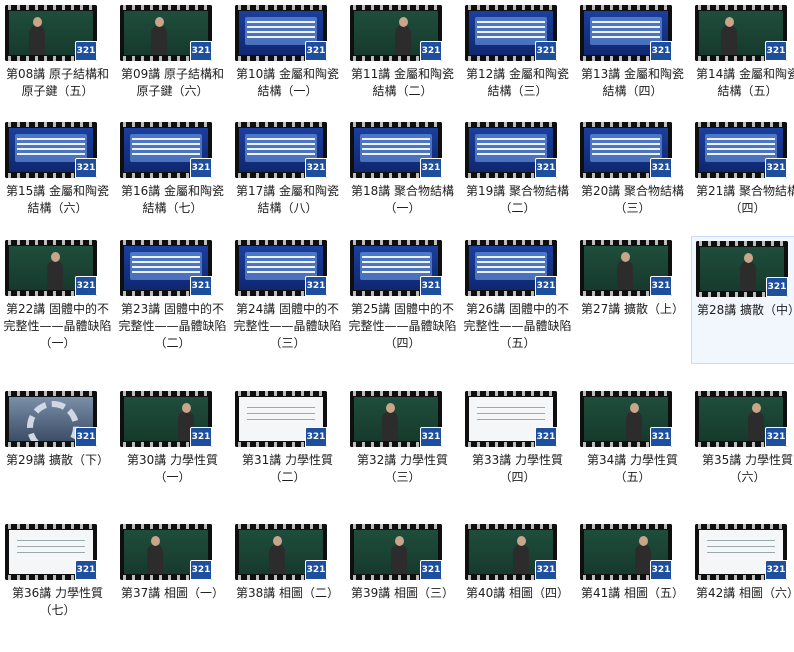 This screenshot has width=794, height=652. Describe the element at coordinates (57, 65) in the screenshot. I see `video-file-item: 321 第08講 原子結構和原子鍵（五）` at that location.